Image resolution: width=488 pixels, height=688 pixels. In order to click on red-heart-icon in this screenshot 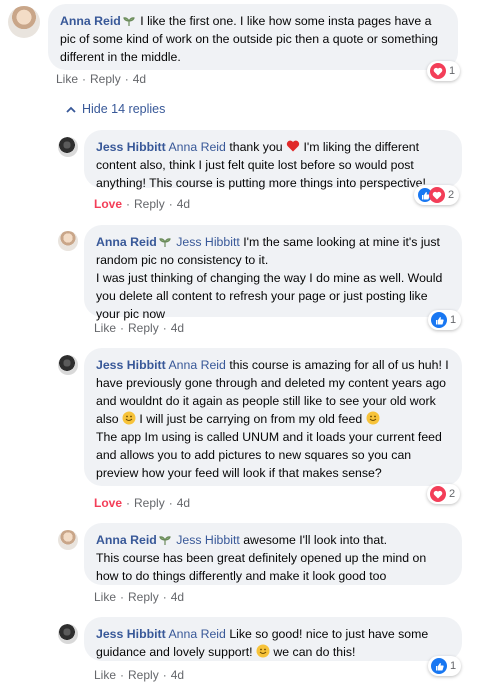, I will do `click(293, 146)`.